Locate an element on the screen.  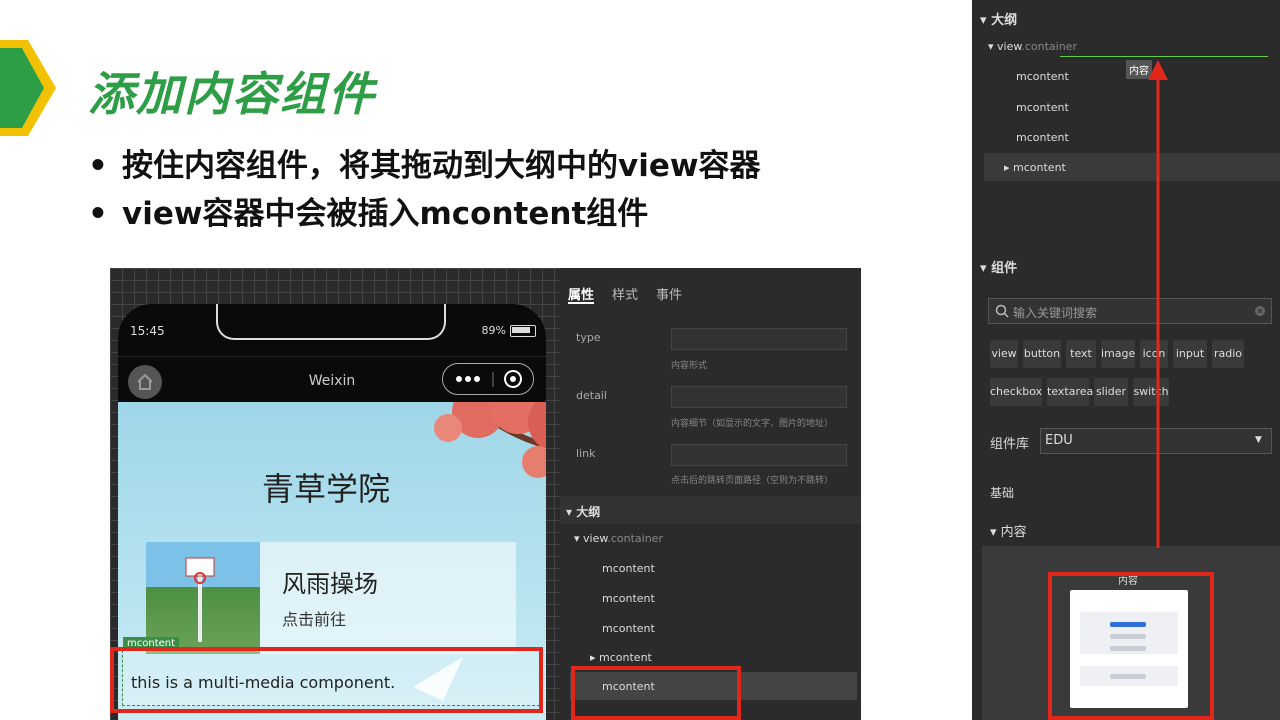
bullet-1: • 按住内容组件，将其拖动到大纲中的view容器 is located at coordinates (424, 166).